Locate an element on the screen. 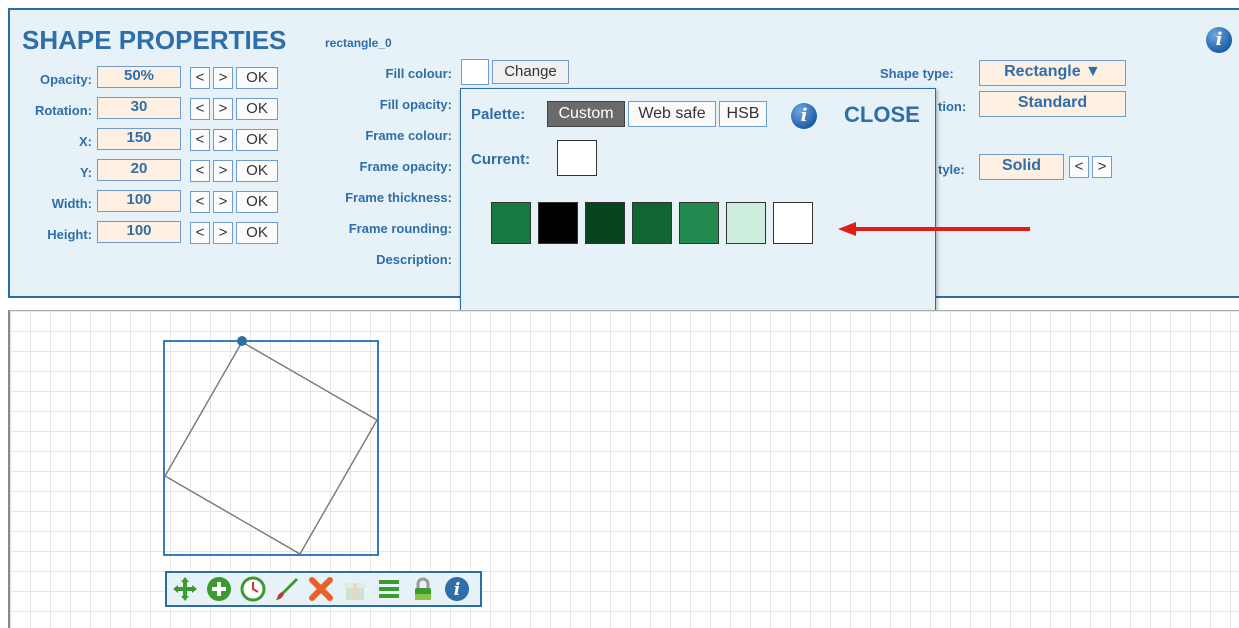  current-label: Current: is located at coordinates (501, 159).